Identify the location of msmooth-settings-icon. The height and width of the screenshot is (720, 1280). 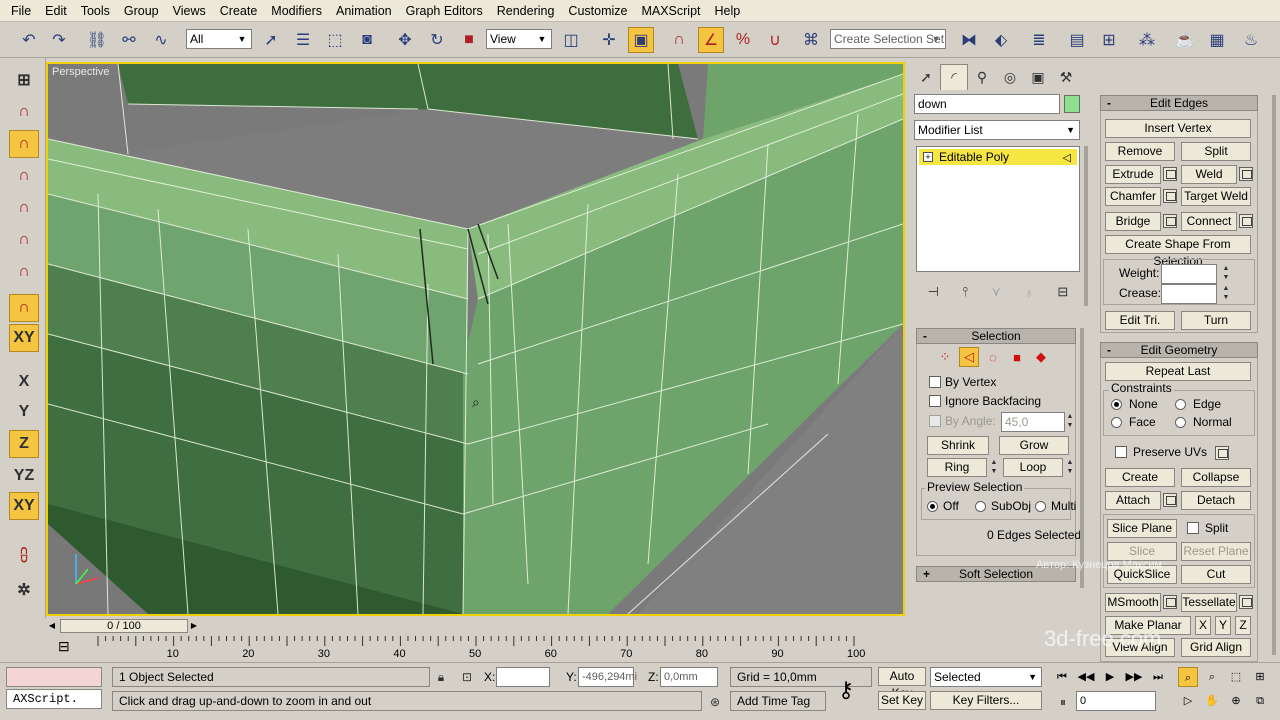
(1170, 602).